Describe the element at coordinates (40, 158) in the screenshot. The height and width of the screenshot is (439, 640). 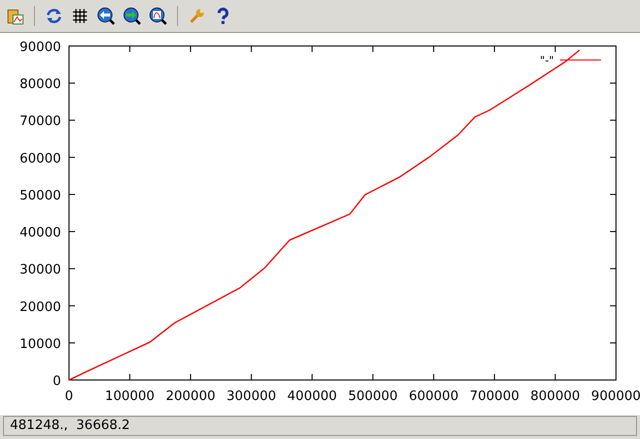
I see `y-tick-label: 60000` at that location.